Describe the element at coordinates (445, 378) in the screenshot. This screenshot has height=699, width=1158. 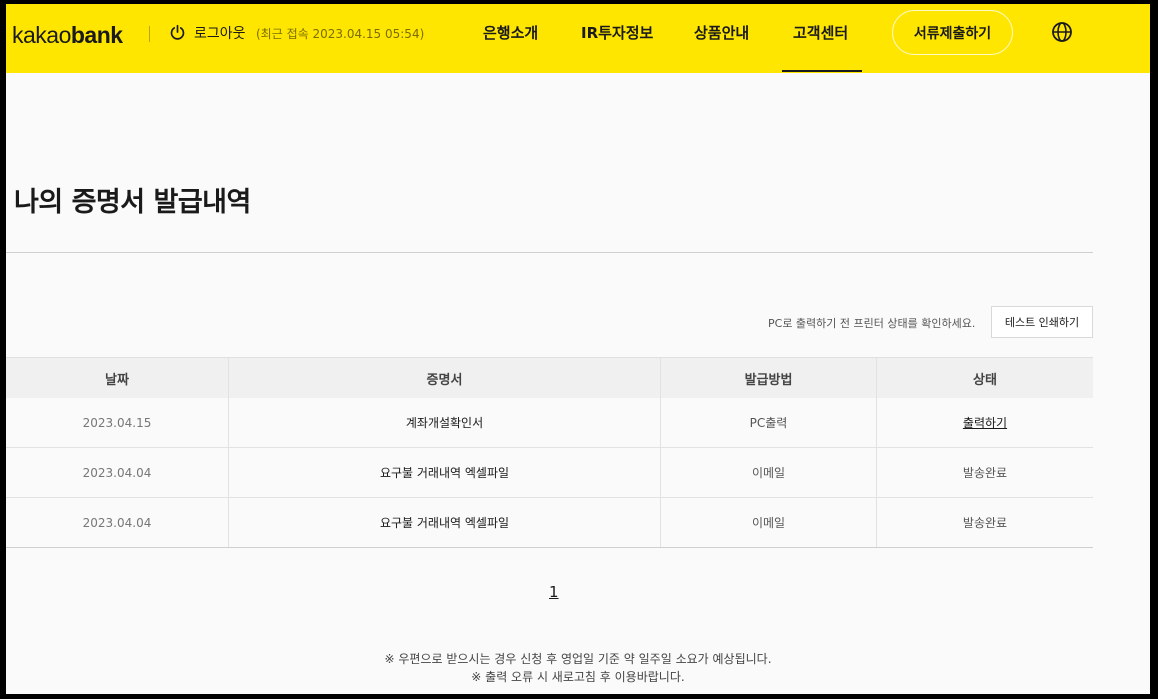
I see `header-certificate: 증명서` at that location.